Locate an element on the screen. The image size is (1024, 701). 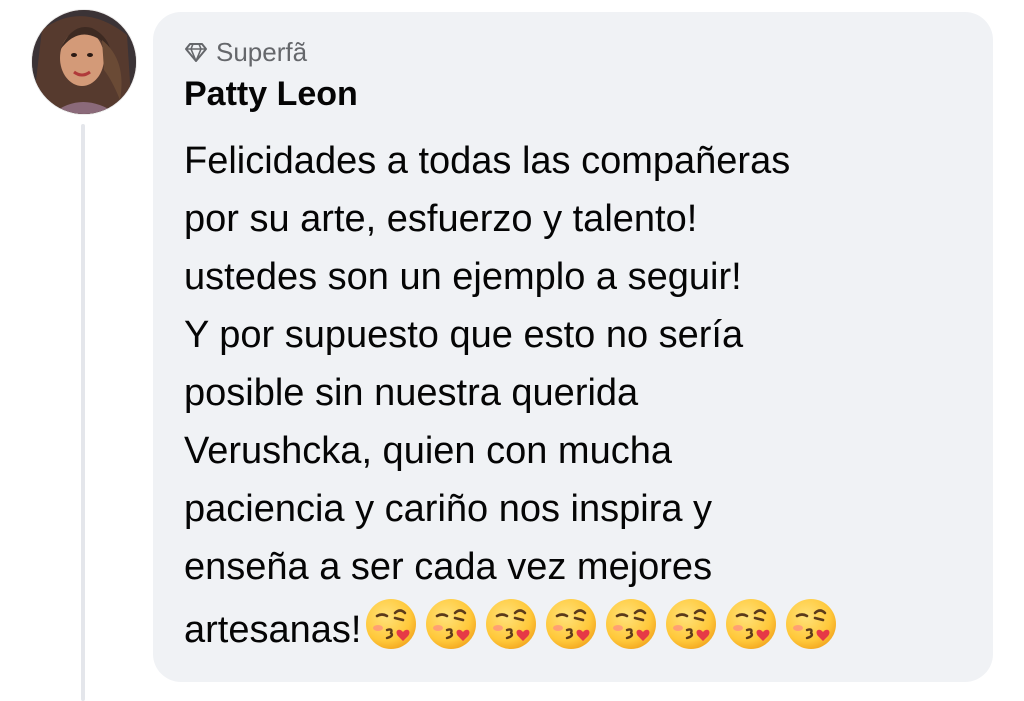
comment-line: Y por supuesto que esto no sería is located at coordinates (464, 335).